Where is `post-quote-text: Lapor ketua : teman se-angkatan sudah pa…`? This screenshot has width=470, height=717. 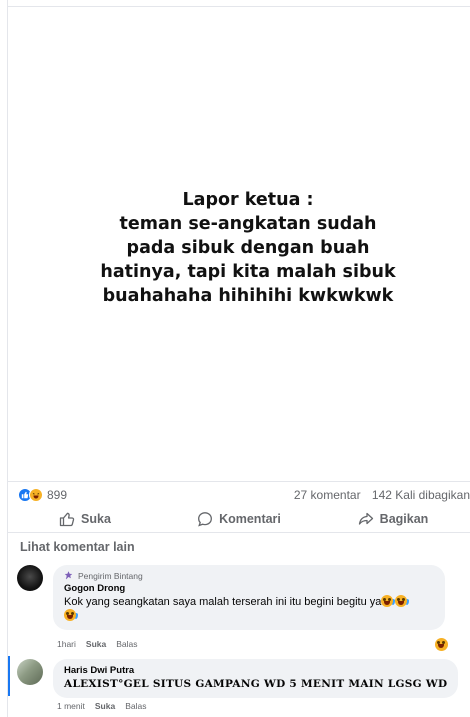
post-quote-text: Lapor ketua : teman se-angkatan sudah pa… is located at coordinates (248, 248).